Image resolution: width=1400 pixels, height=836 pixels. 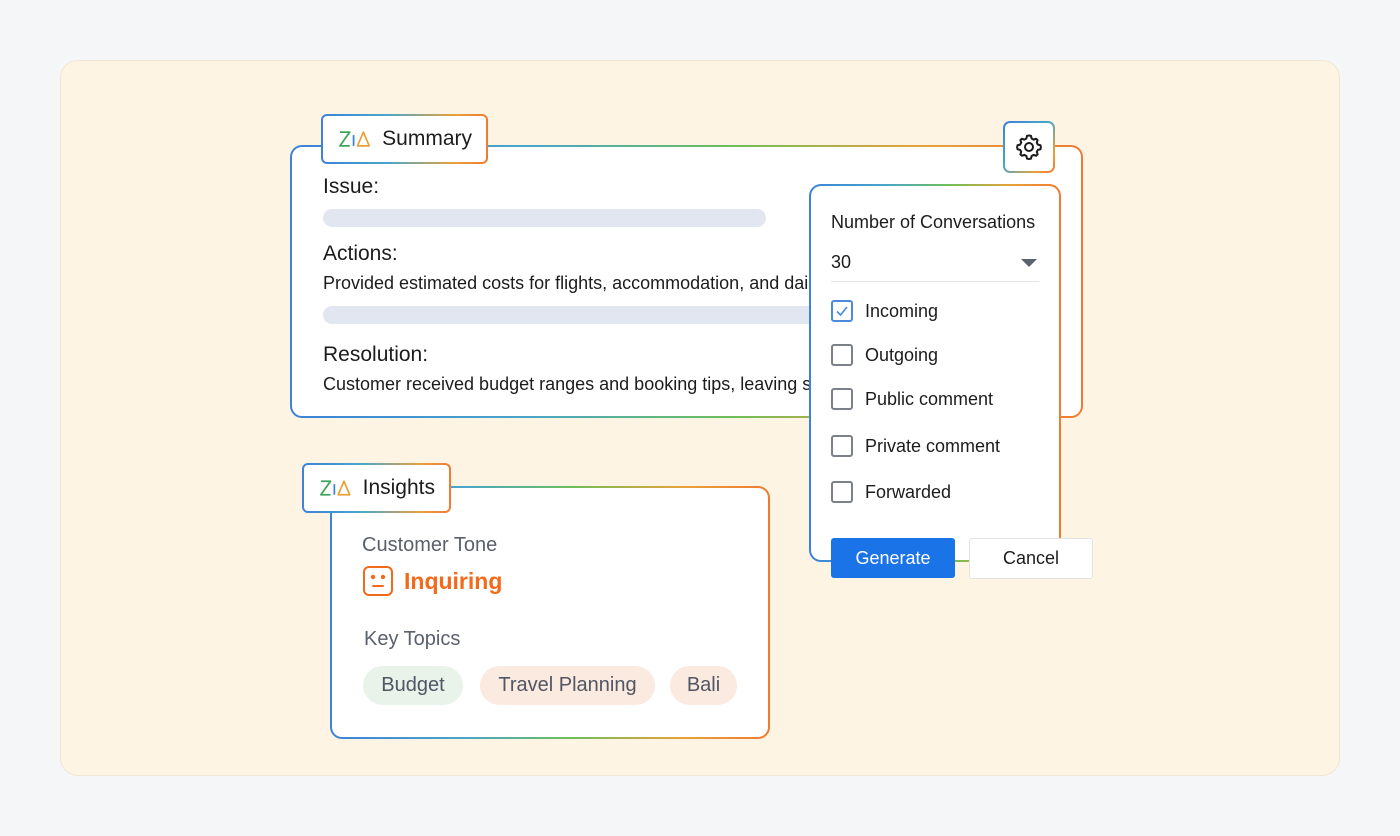 I want to click on checkmark-icon, so click(x=842, y=311).